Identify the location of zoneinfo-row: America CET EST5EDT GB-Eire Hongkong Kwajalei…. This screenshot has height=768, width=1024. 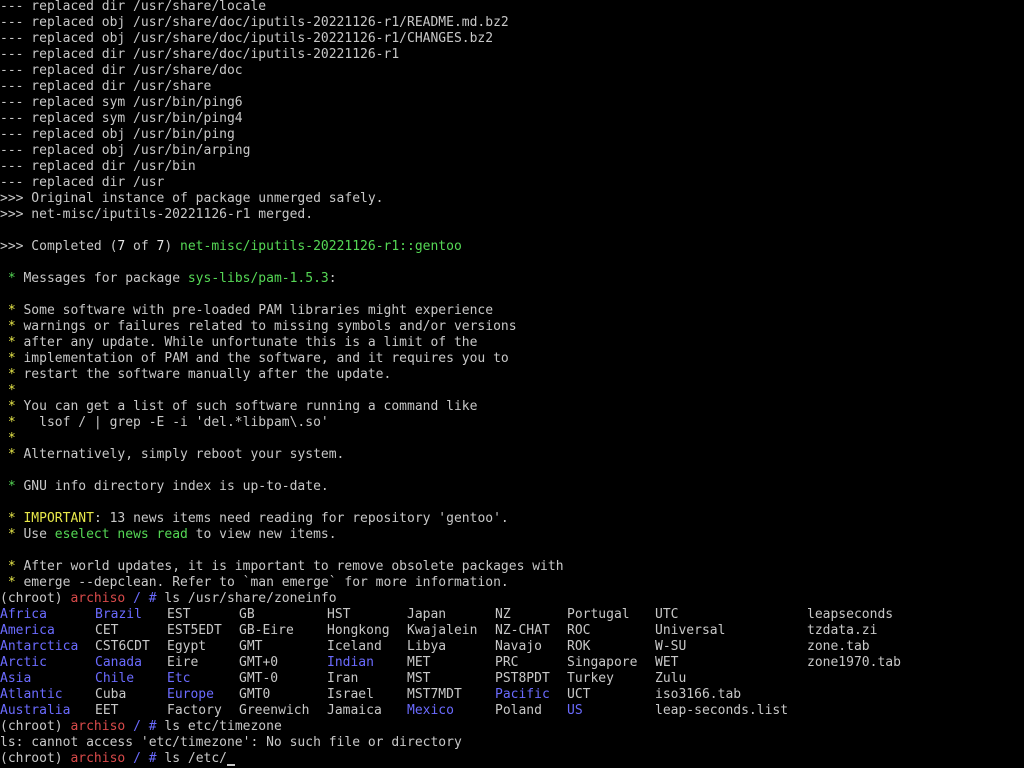
(512, 631).